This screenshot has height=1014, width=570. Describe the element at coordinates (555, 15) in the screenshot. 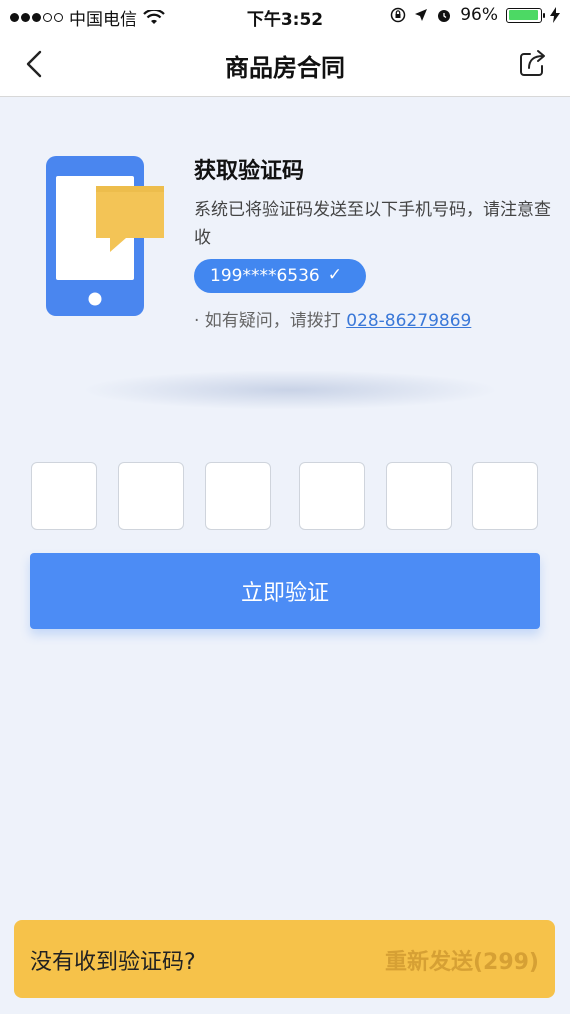

I see `charging-icon` at that location.